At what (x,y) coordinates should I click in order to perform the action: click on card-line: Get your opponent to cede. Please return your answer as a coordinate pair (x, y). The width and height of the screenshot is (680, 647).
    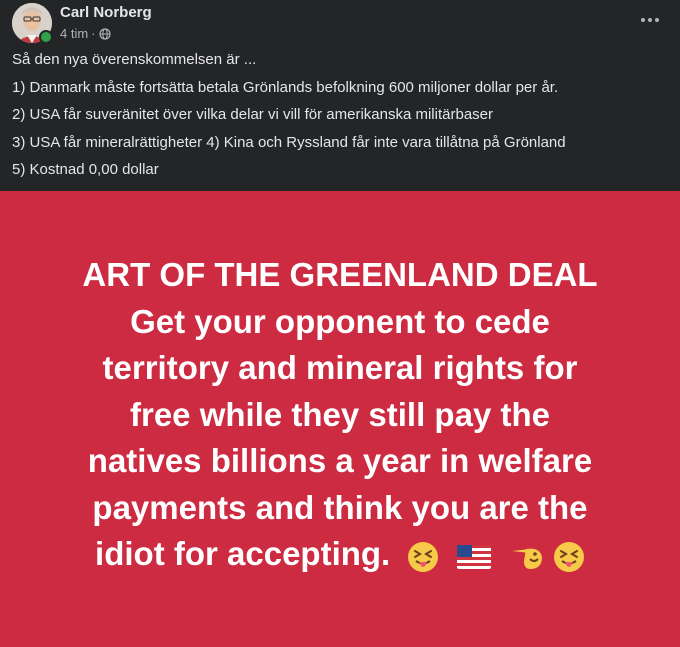
    Looking at the image, I should click on (340, 321).